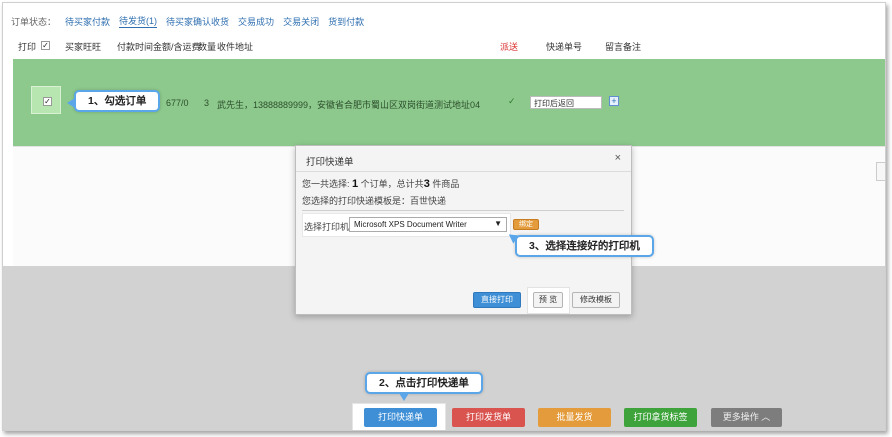 This screenshot has height=437, width=892. I want to click on printer-select: Microsoft XPS Document Writer ▼, so click(428, 224).